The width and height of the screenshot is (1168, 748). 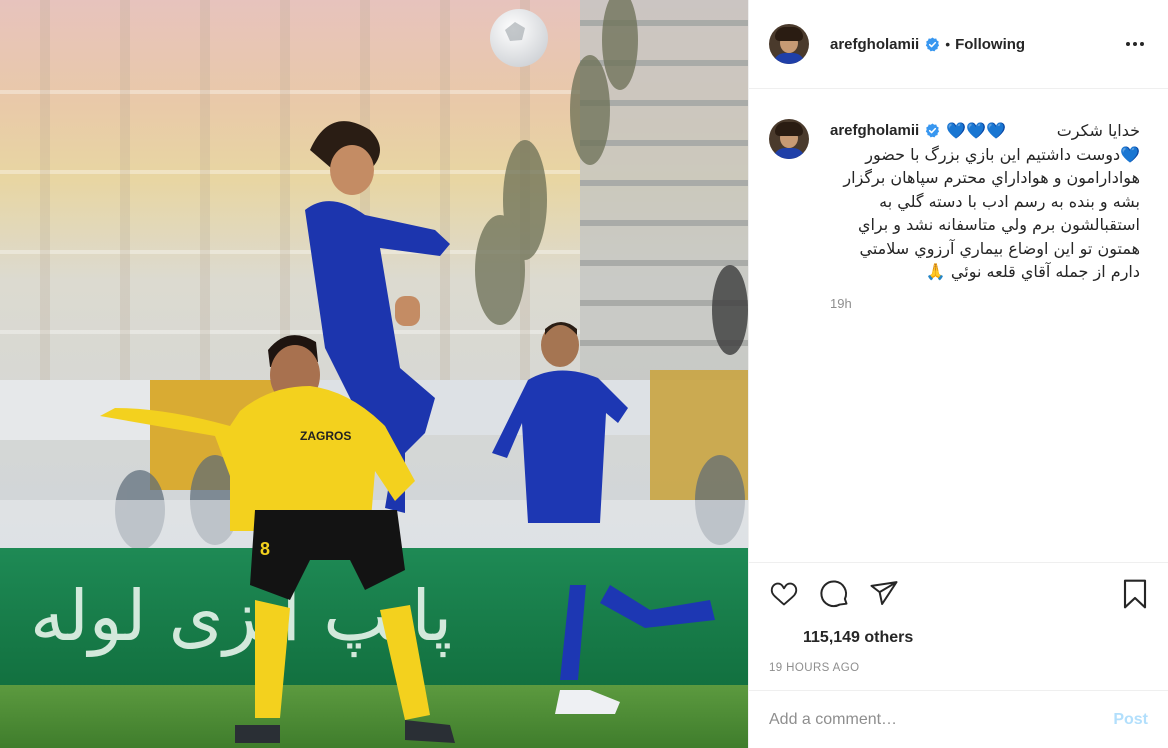 I want to click on caption-avatar, so click(x=789, y=139).